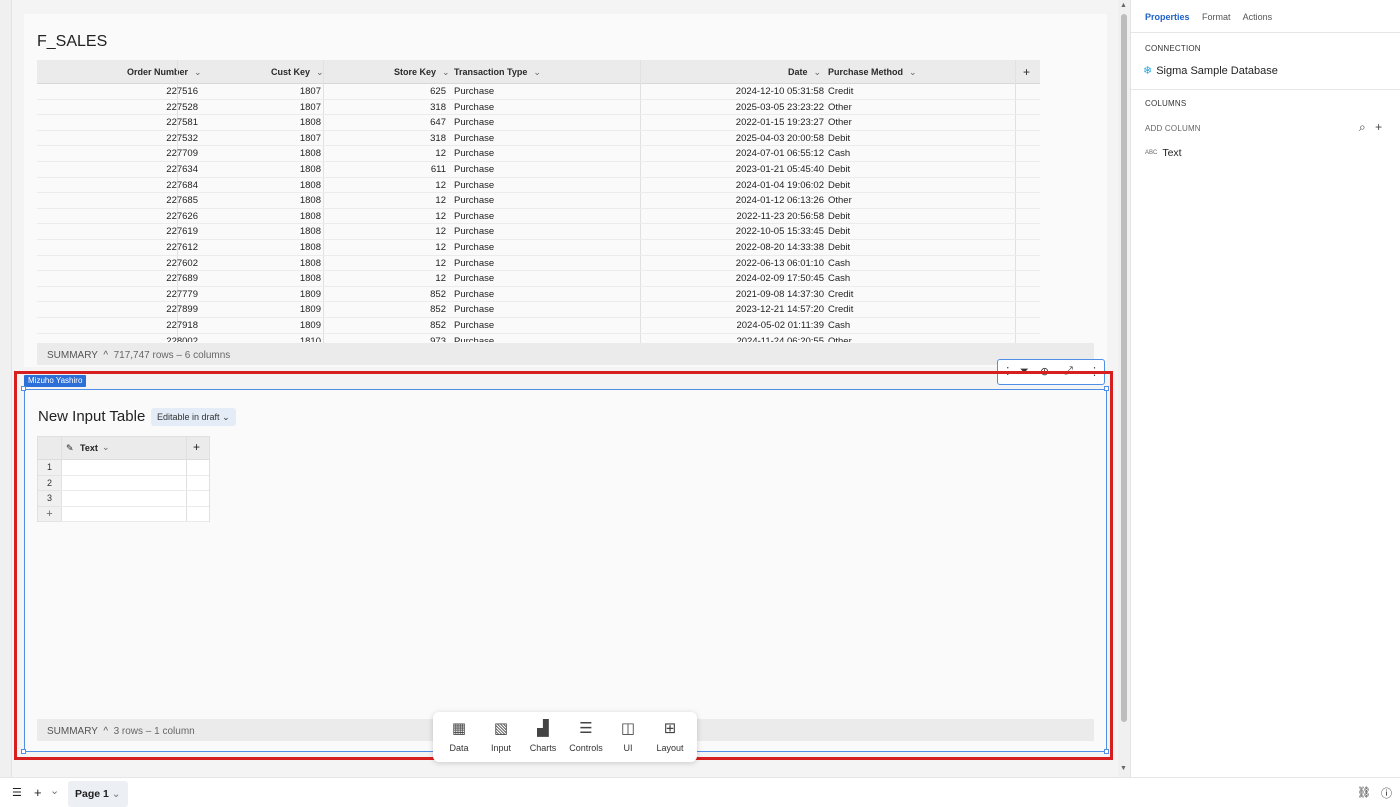  I want to click on date-cell: 2024-01-12 06:13:26, so click(780, 200).